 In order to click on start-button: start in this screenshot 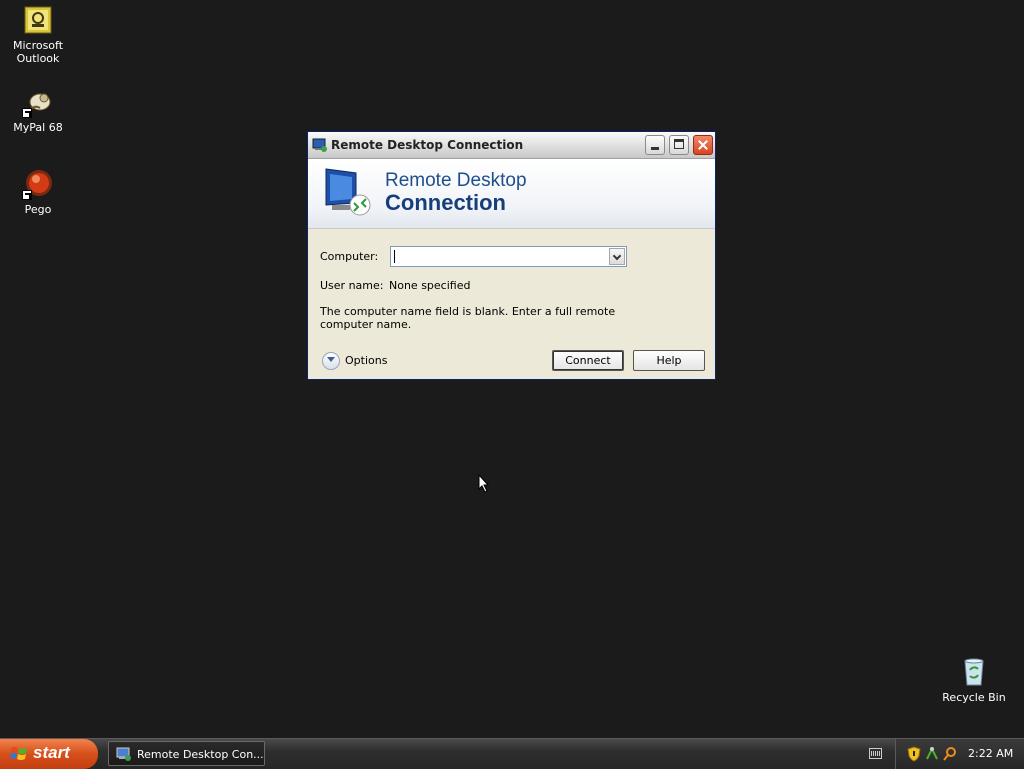, I will do `click(49, 754)`.